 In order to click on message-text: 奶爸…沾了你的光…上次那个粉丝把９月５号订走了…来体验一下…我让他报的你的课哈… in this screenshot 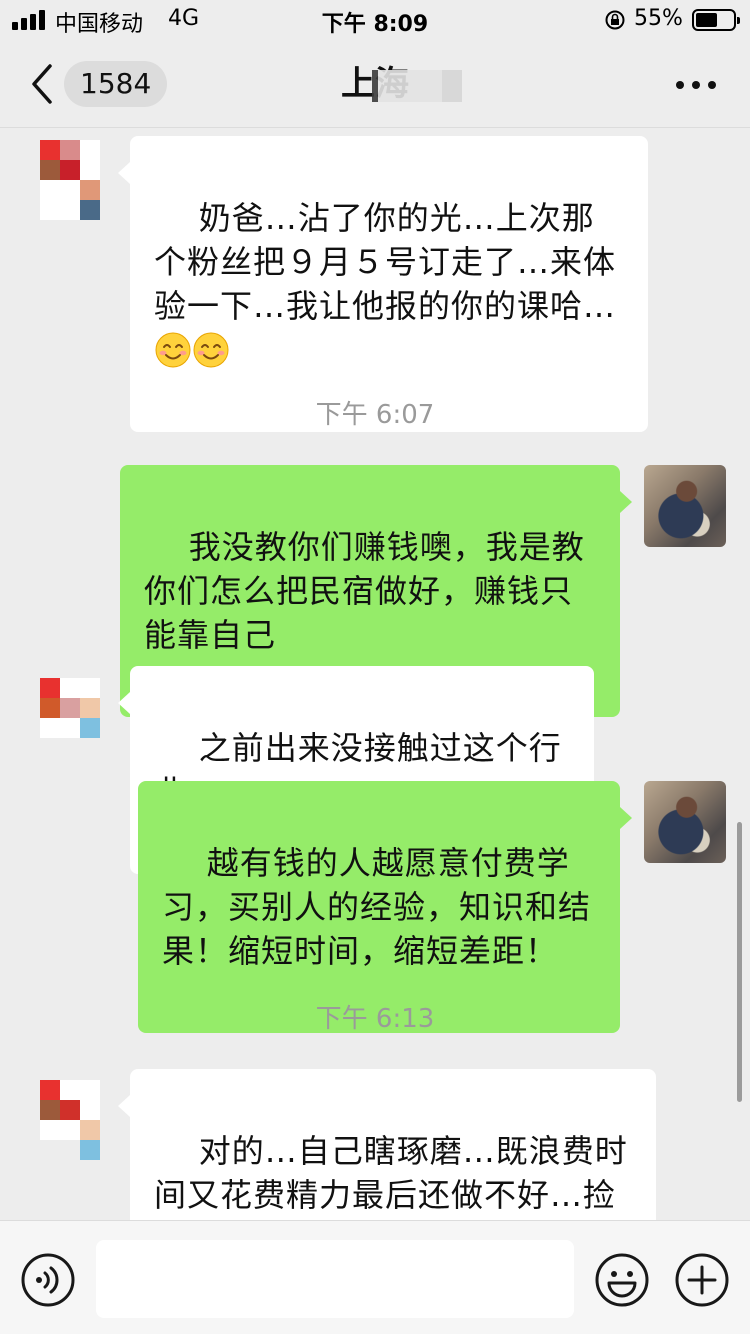, I will do `click(385, 262)`.